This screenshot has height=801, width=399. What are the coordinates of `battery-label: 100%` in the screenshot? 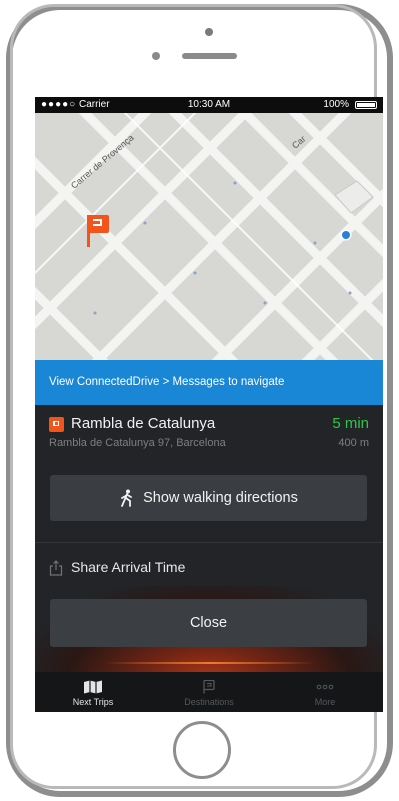 It's located at (336, 104).